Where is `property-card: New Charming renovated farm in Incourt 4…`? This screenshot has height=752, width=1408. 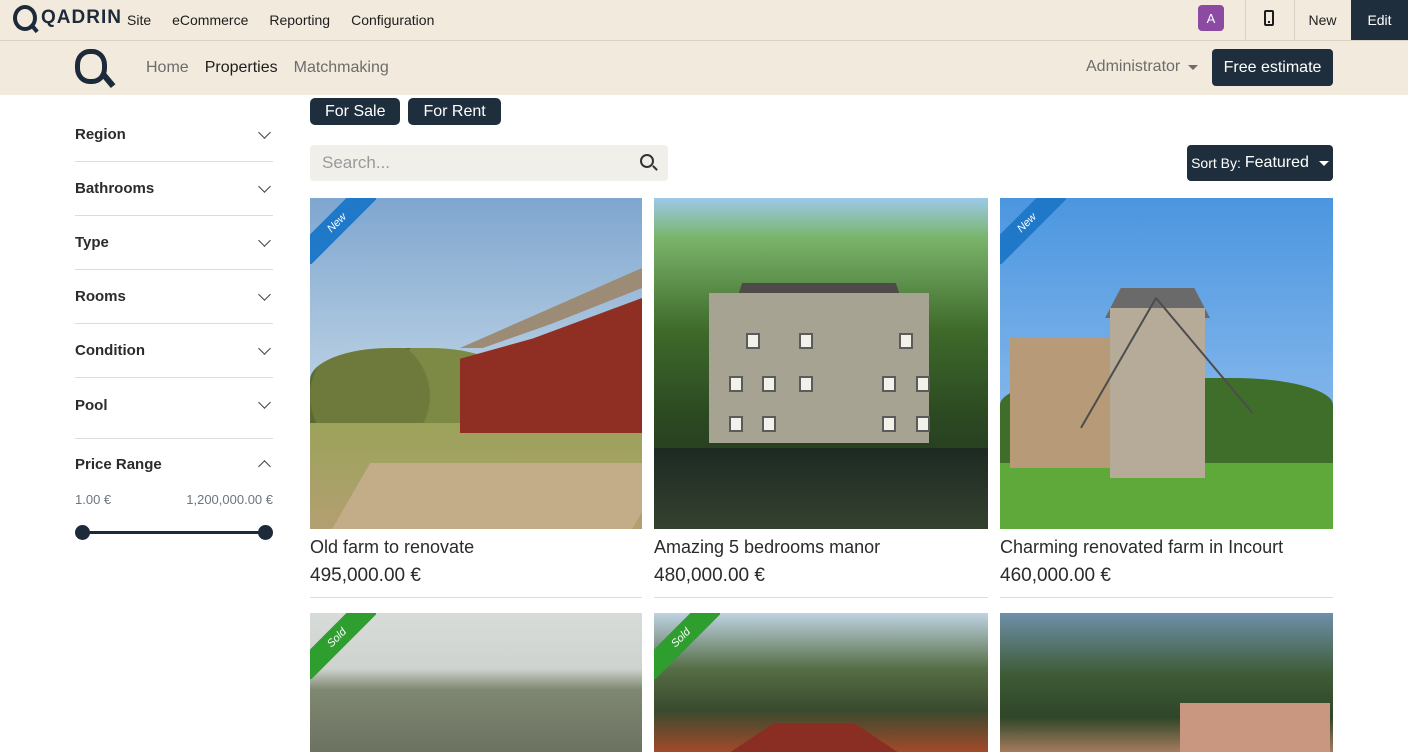 property-card: New Charming renovated farm in Incourt 4… is located at coordinates (1166, 398).